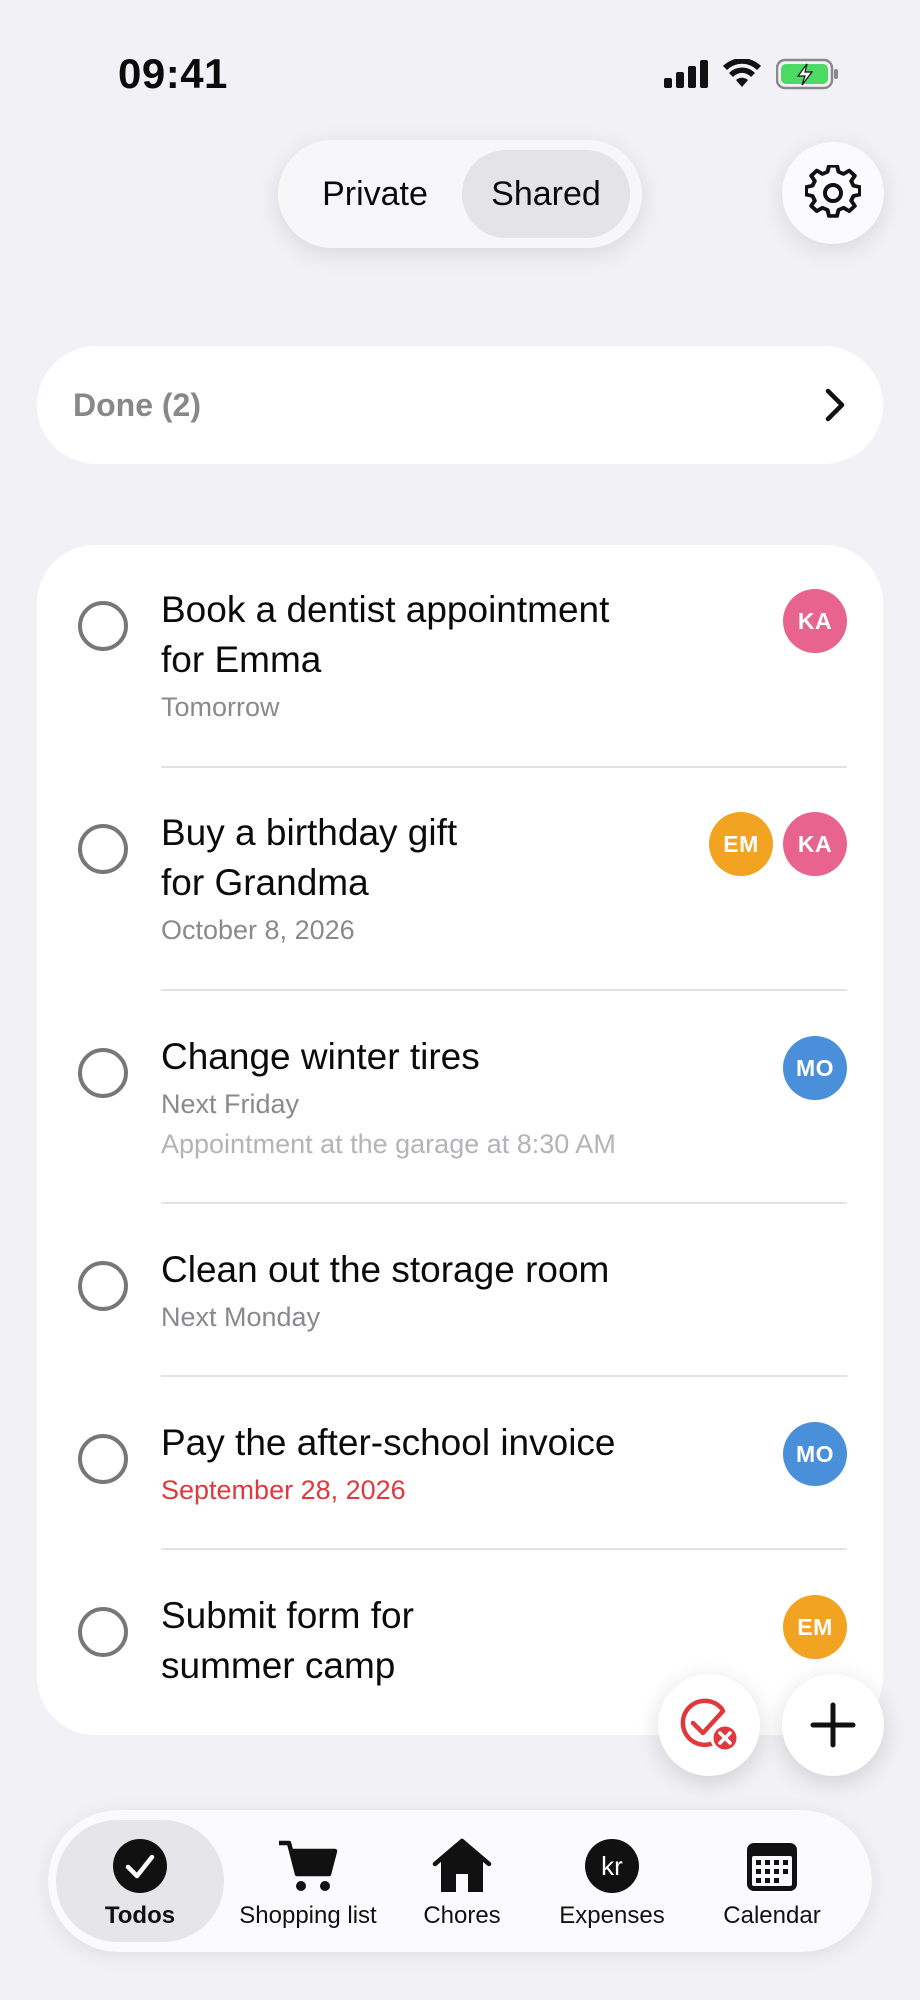 This screenshot has height=2000, width=920. I want to click on todo-due-date-overdue: September 28, 2026, so click(283, 1490).